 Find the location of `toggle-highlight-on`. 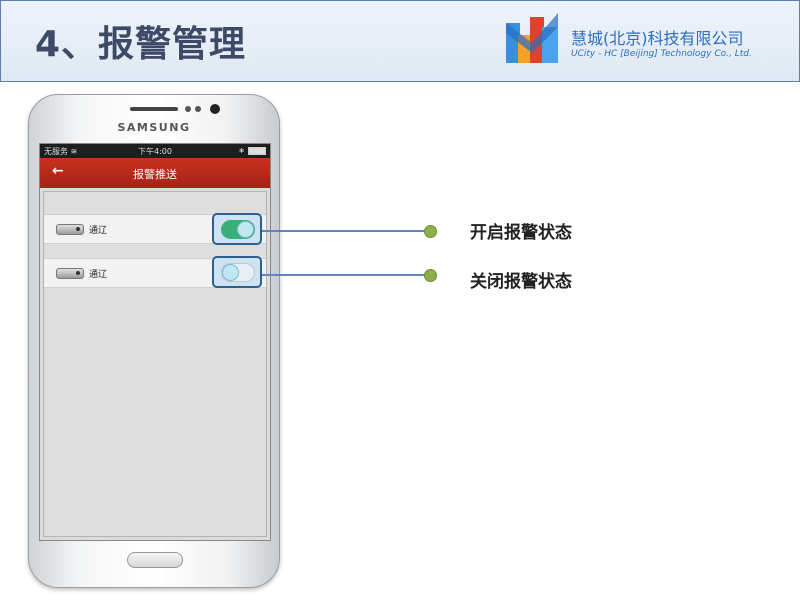

toggle-highlight-on is located at coordinates (237, 229).